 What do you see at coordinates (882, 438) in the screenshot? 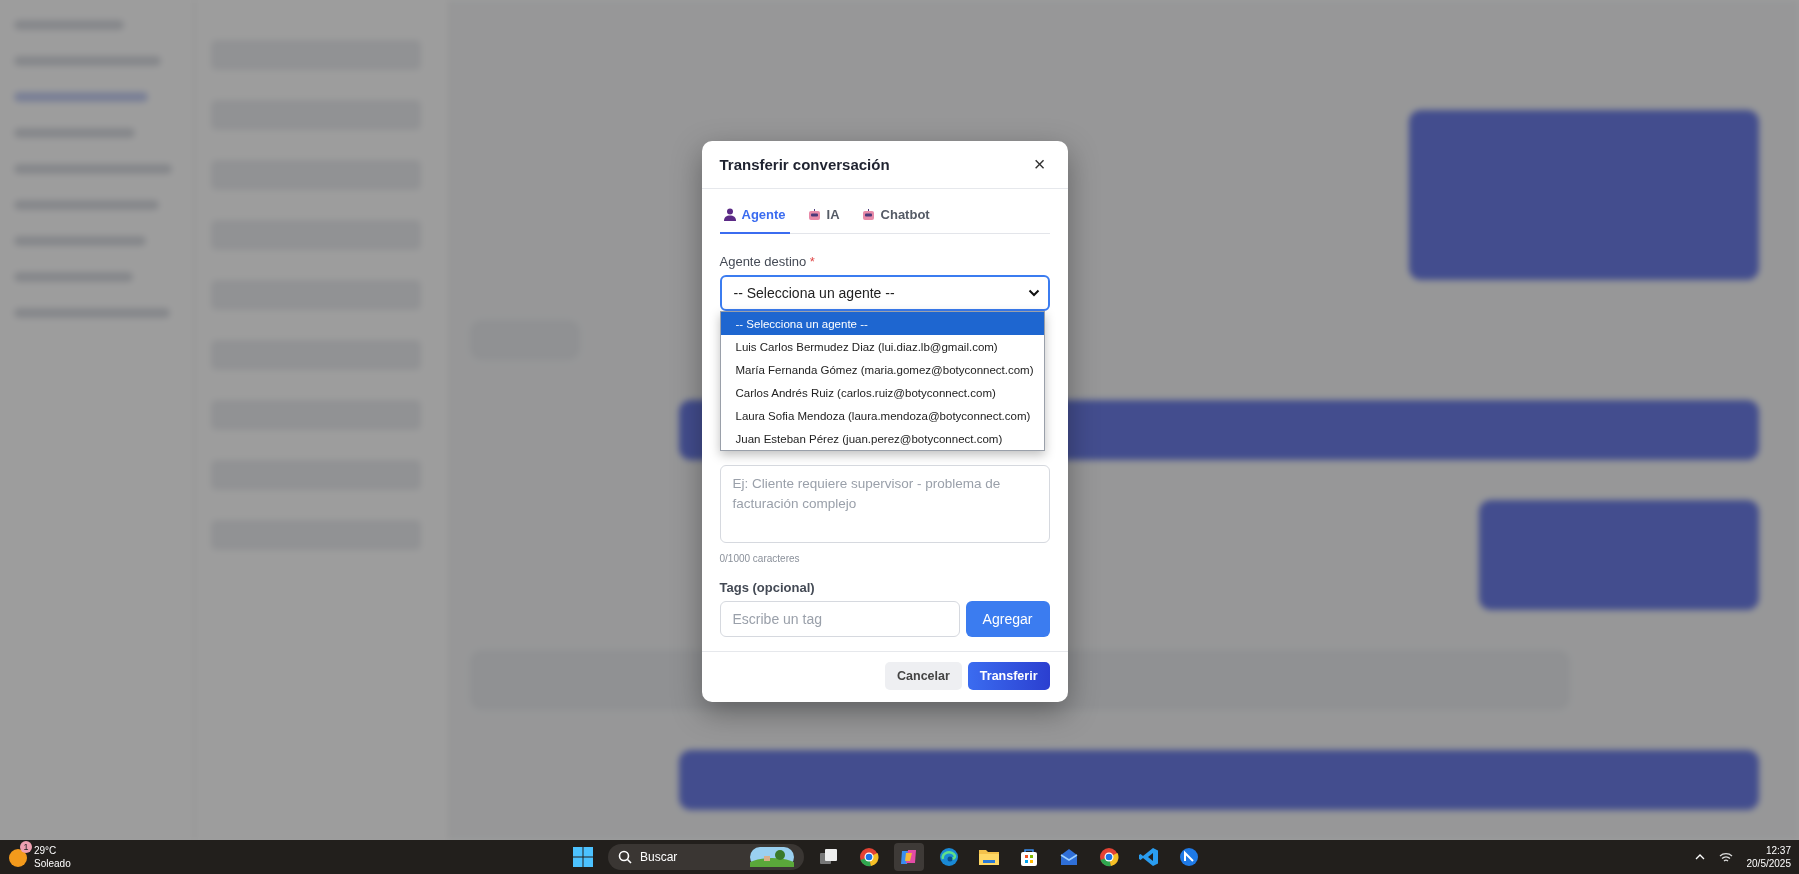
I see `dropdown-option: Juan Esteban Pérez (juan.perez@botyconnect.com)` at bounding box center [882, 438].